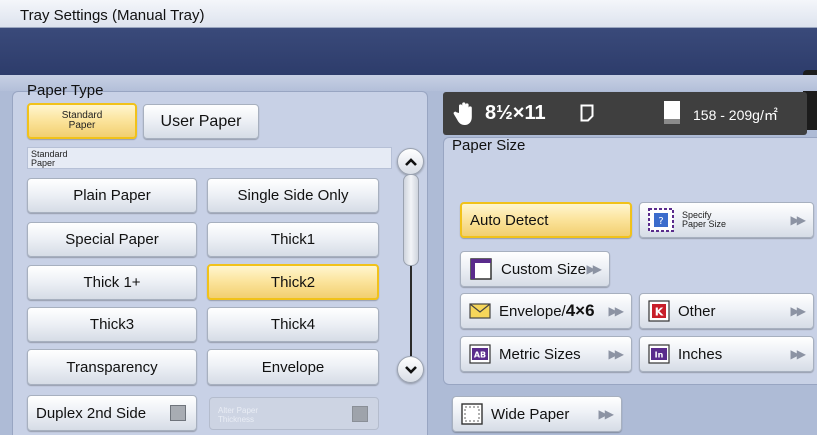 Image resolution: width=817 pixels, height=435 pixels. I want to click on paper-size-readout: 8½×11, so click(515, 113).